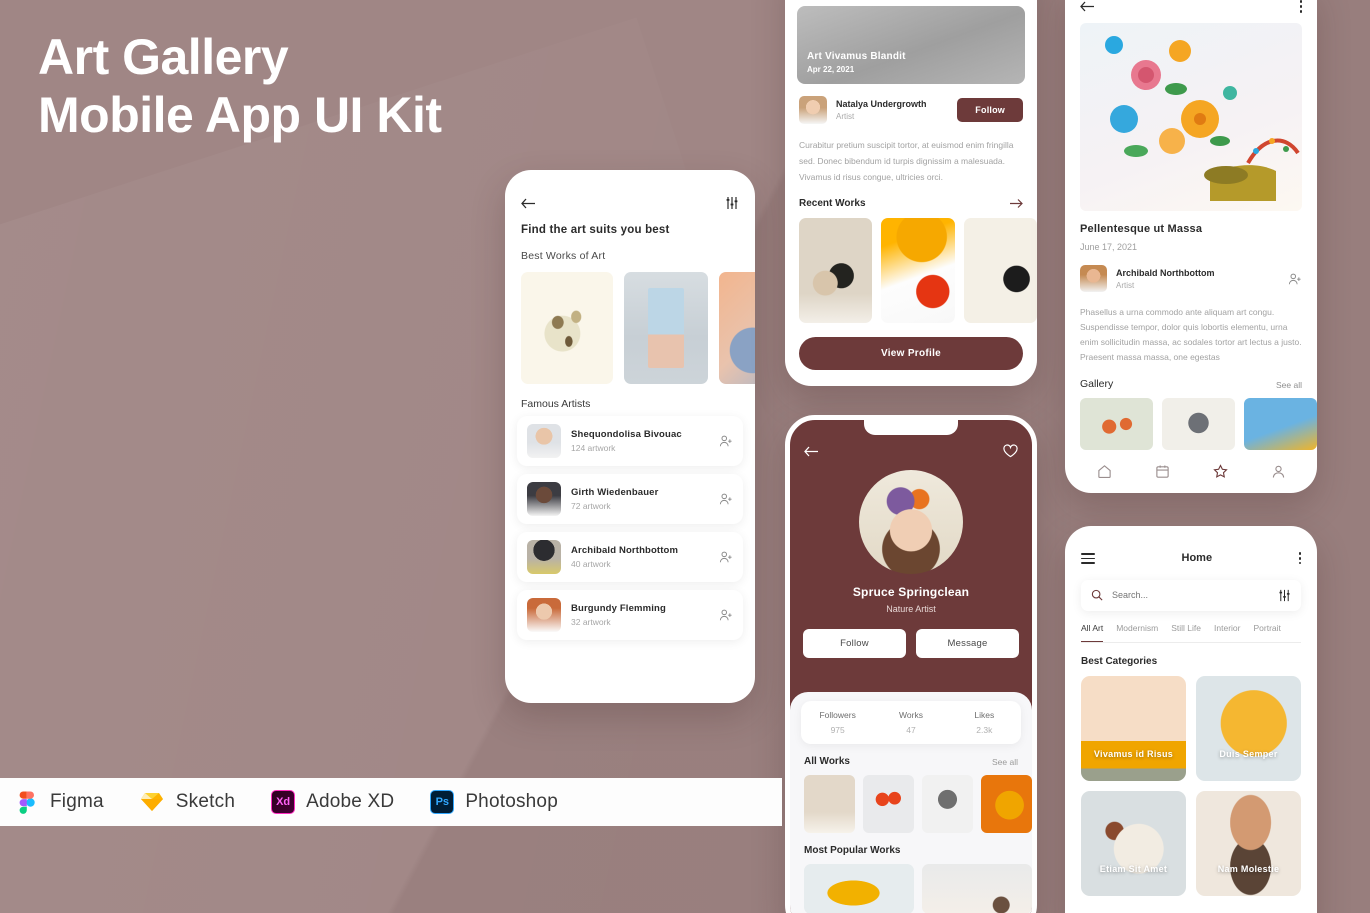 This screenshot has height=913, width=1370. What do you see at coordinates (911, 609) in the screenshot?
I see `profile-role: Nature Artist` at bounding box center [911, 609].